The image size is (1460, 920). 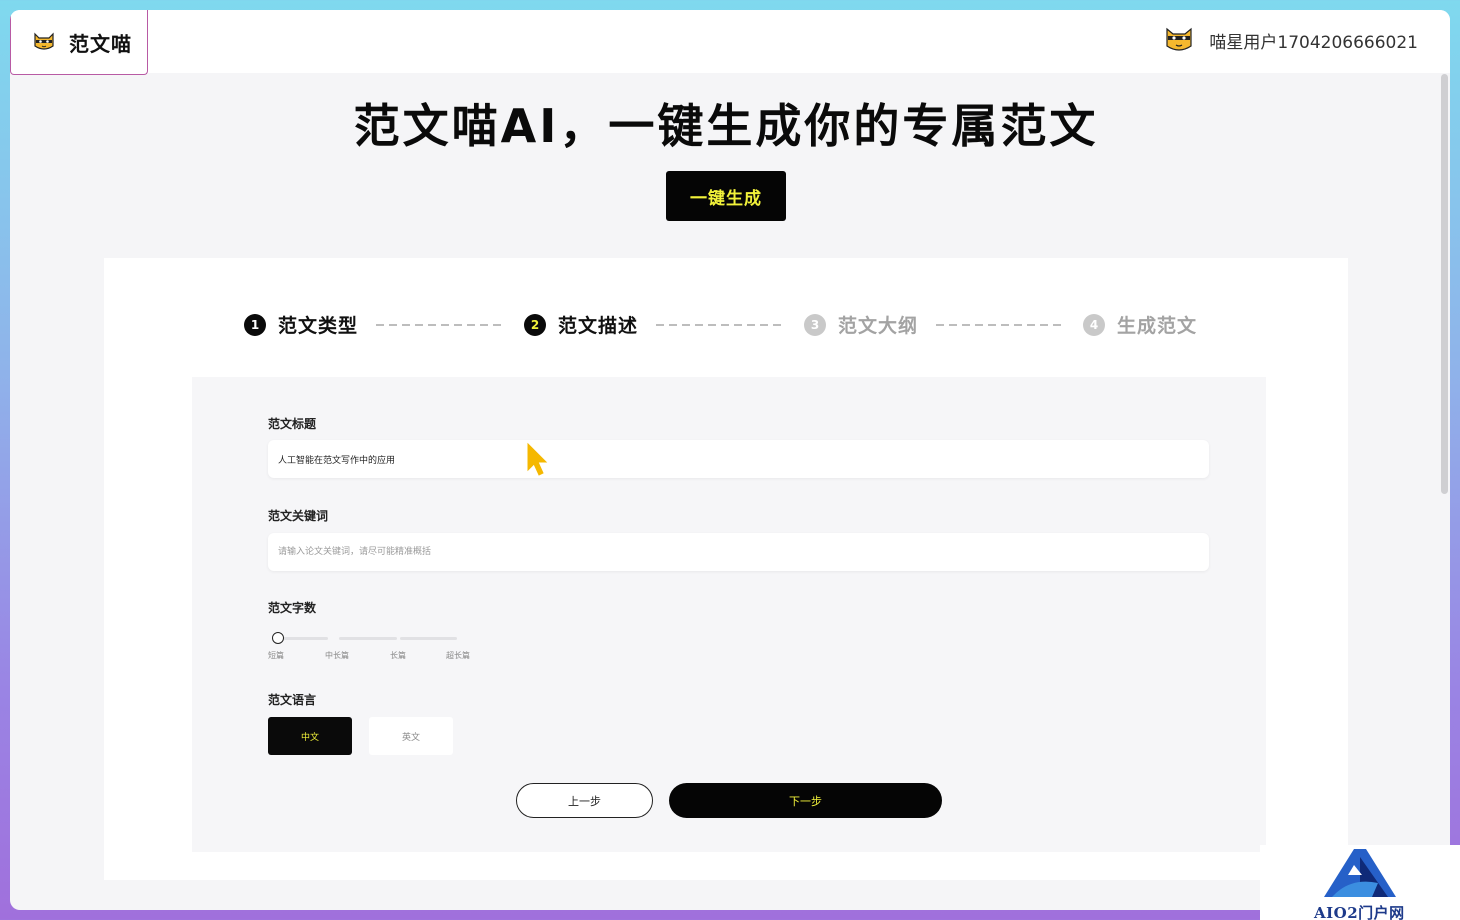 I want to click on length-tick: 长篇, so click(x=398, y=655).